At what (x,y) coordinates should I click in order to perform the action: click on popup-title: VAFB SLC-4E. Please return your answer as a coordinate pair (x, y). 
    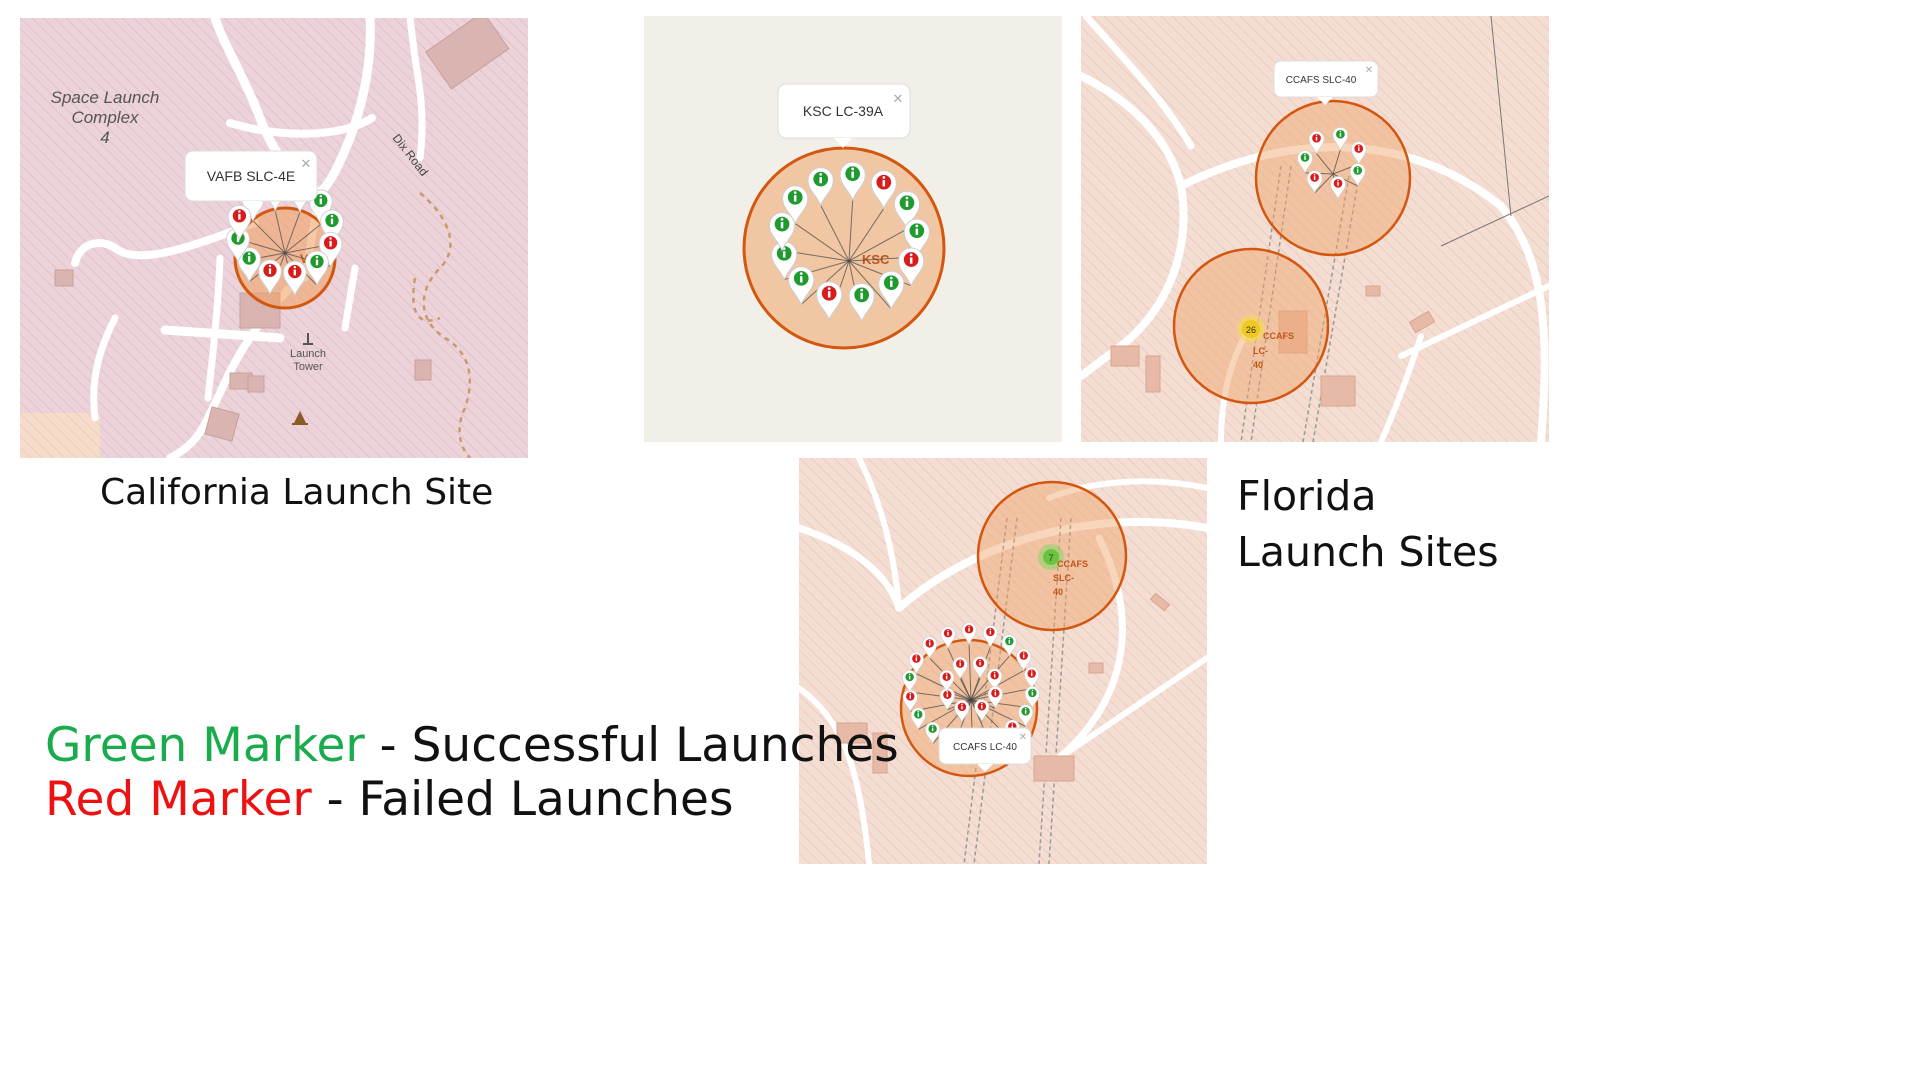
    Looking at the image, I should click on (251, 176).